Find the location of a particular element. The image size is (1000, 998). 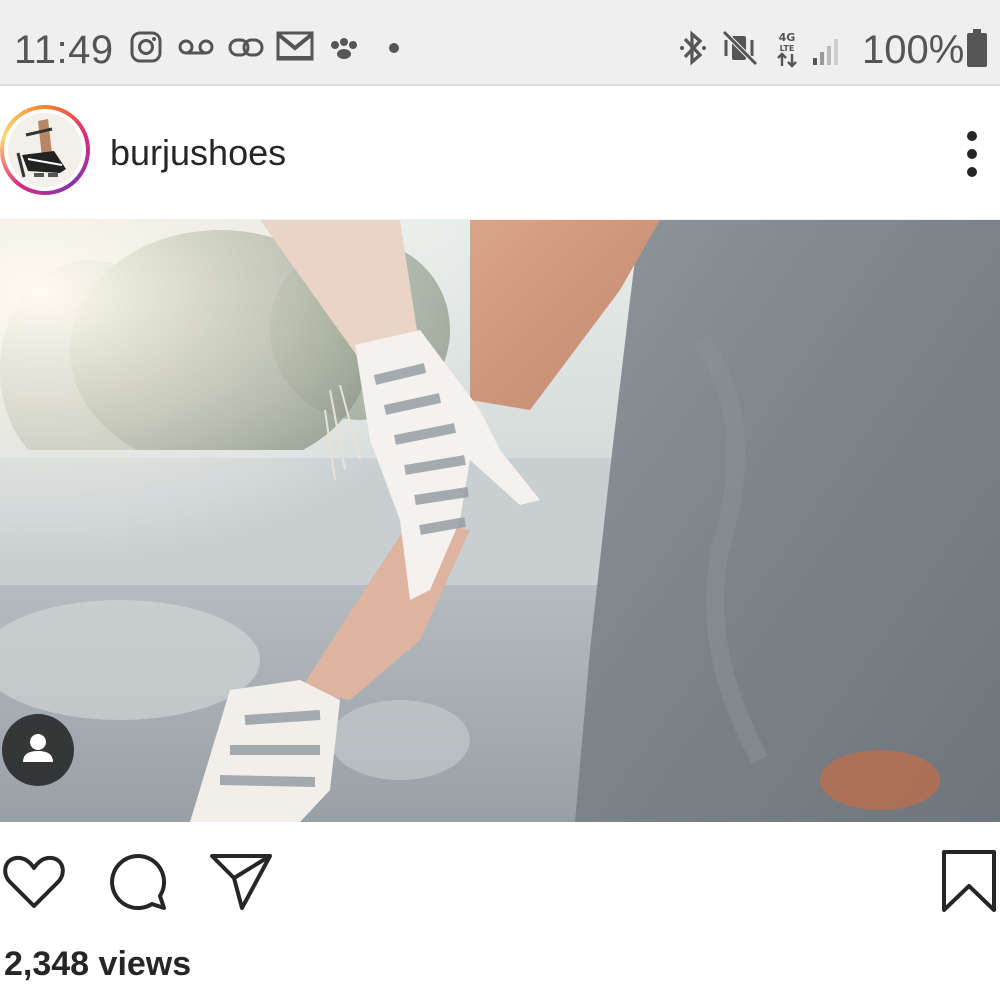

share-button-icon is located at coordinates (241, 882).